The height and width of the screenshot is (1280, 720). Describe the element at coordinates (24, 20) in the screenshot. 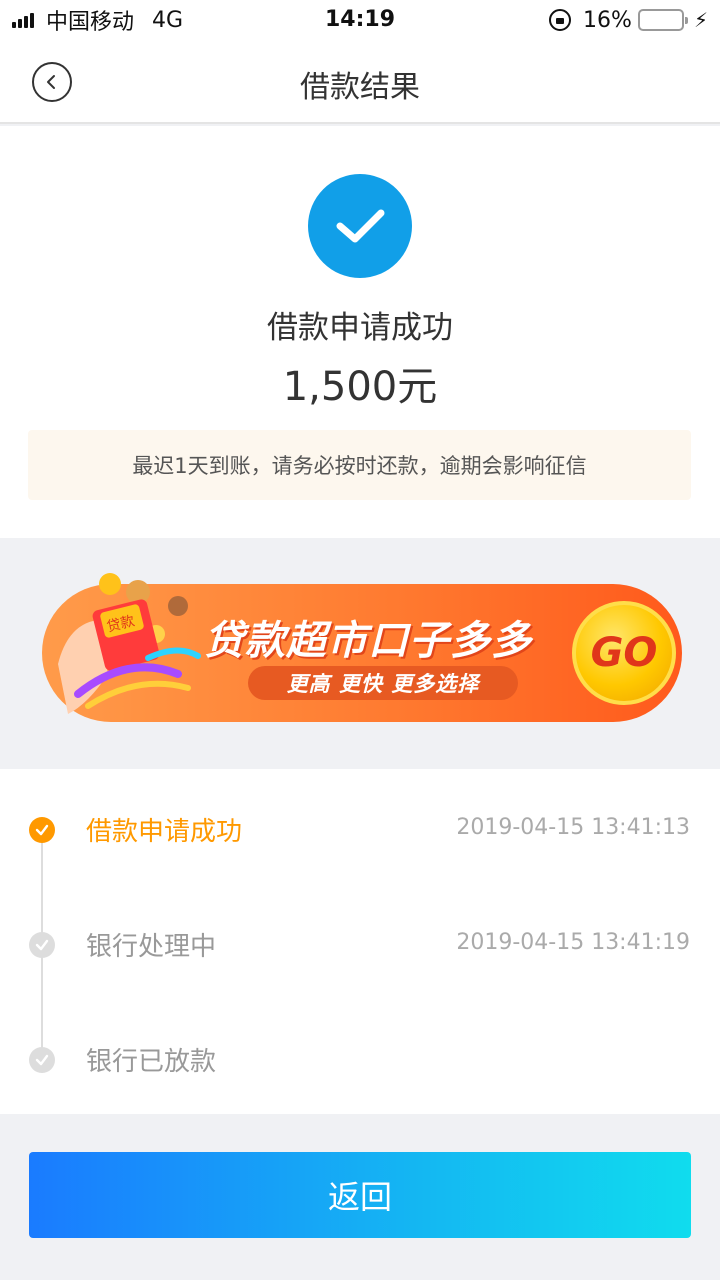

I see `signal-icon` at that location.